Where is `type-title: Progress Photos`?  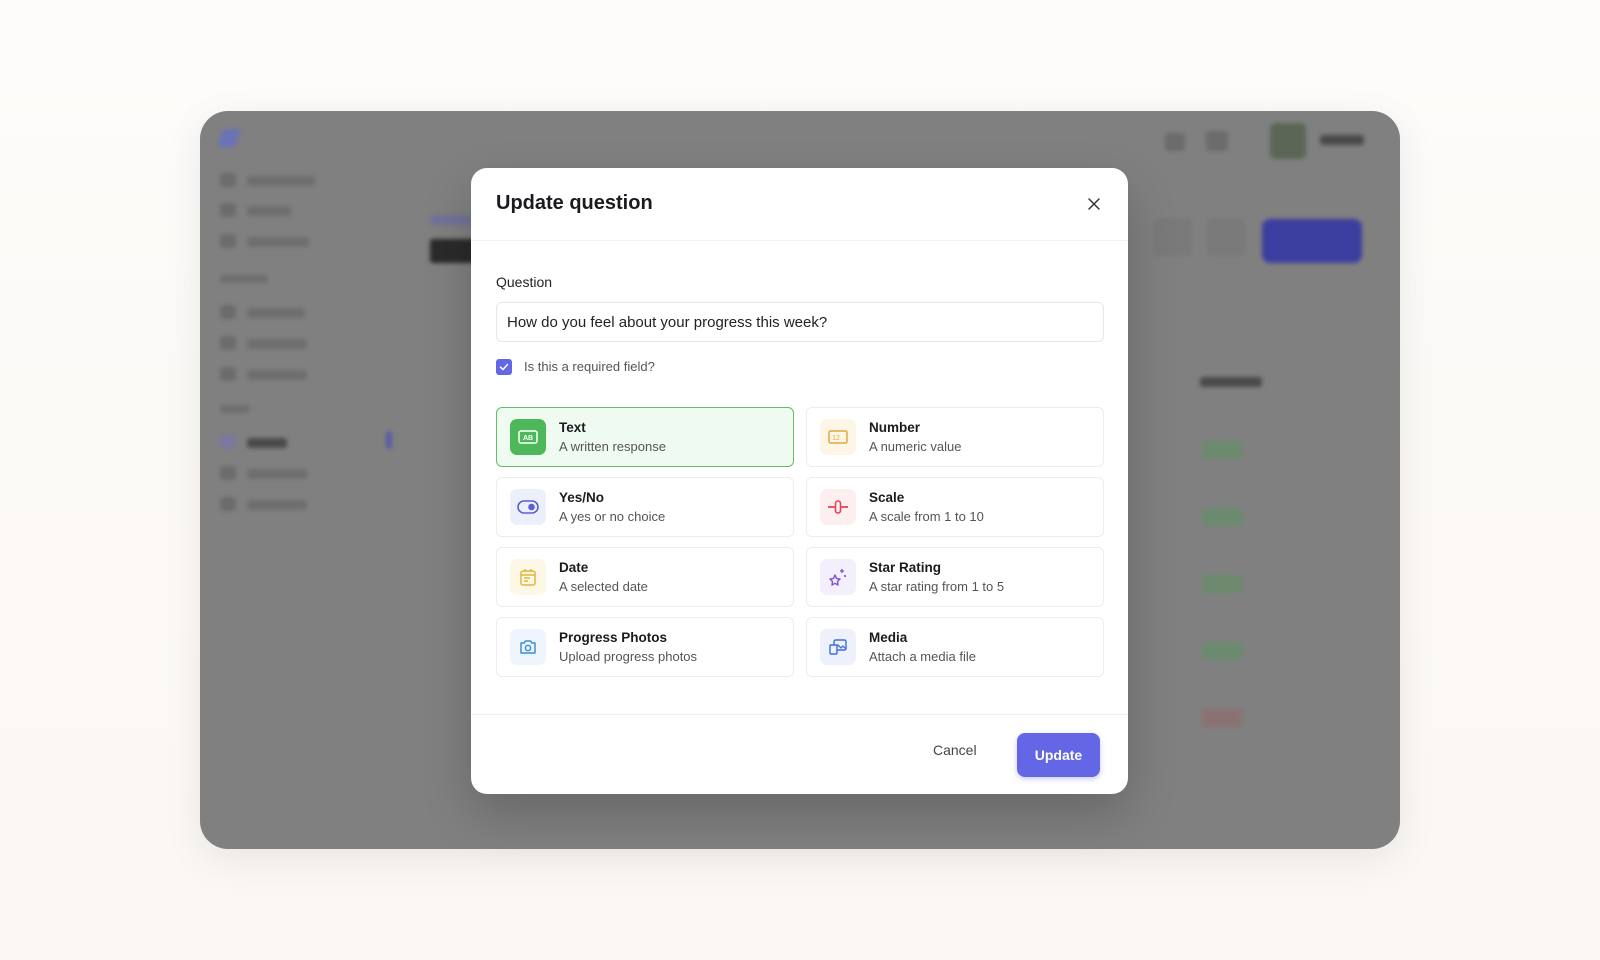 type-title: Progress Photos is located at coordinates (613, 637).